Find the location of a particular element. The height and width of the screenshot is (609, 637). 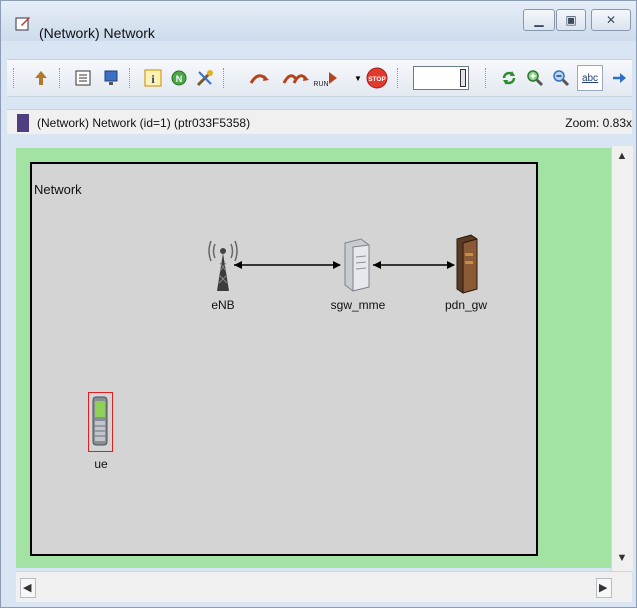

node-pdn-gw is located at coordinates (466, 264).